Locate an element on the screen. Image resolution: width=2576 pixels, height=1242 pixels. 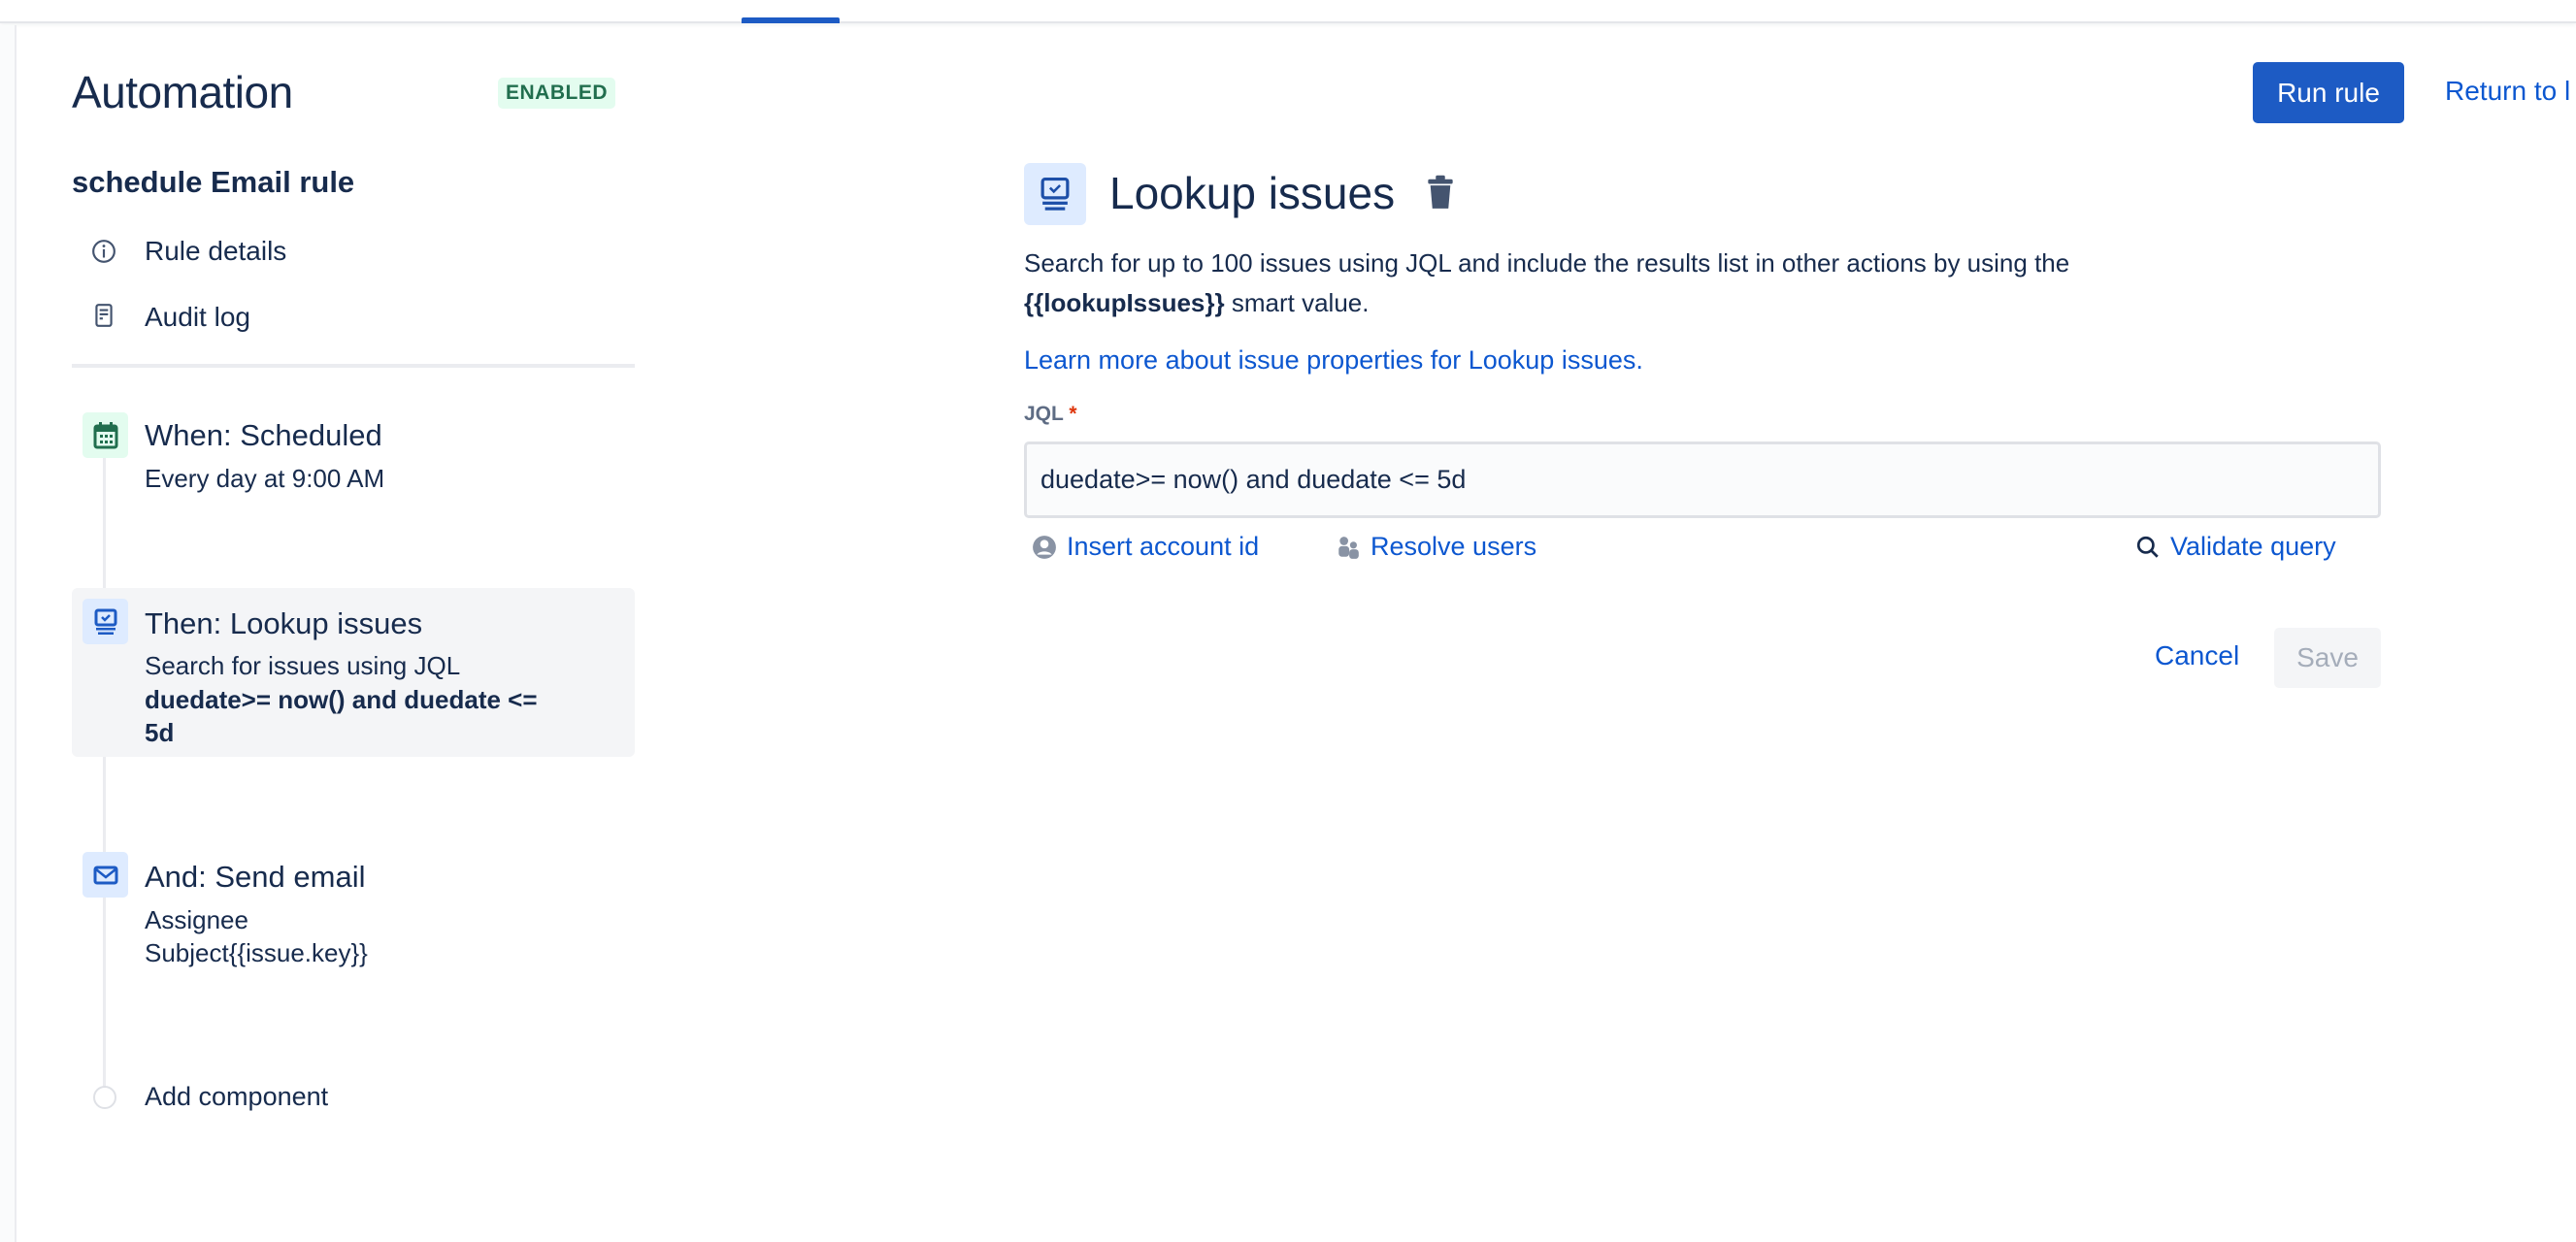
add-component-button: Add component is located at coordinates (237, 1097).